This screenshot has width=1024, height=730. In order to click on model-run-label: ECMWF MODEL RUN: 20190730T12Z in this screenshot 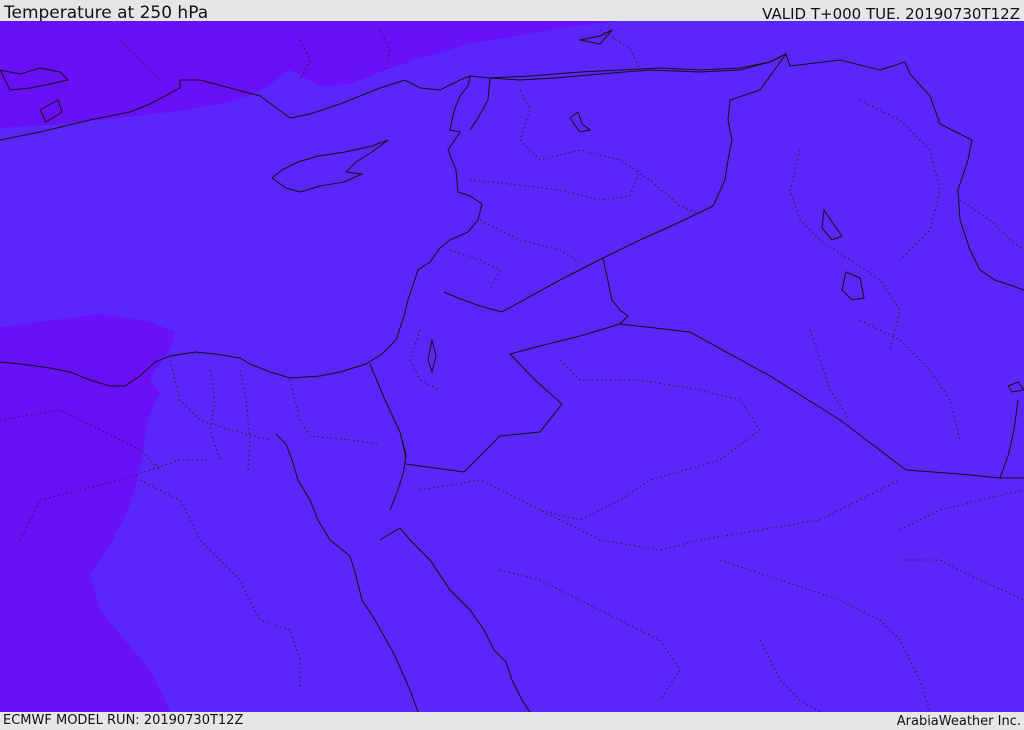, I will do `click(123, 720)`.